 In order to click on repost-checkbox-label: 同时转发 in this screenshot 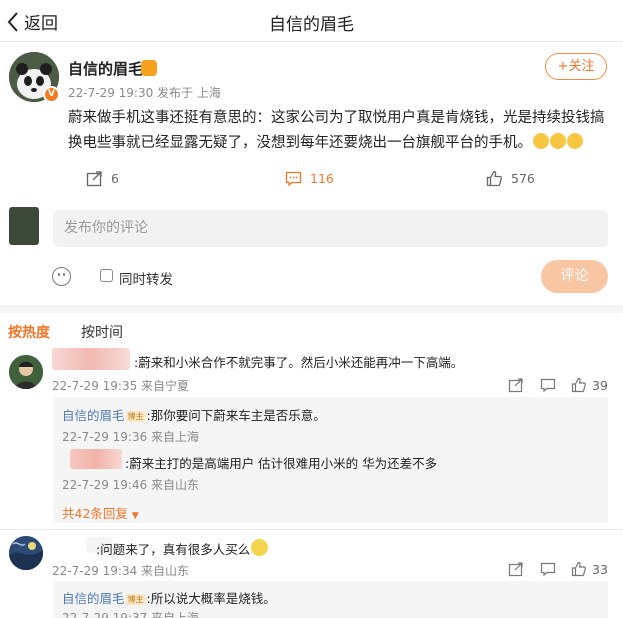, I will do `click(146, 278)`.